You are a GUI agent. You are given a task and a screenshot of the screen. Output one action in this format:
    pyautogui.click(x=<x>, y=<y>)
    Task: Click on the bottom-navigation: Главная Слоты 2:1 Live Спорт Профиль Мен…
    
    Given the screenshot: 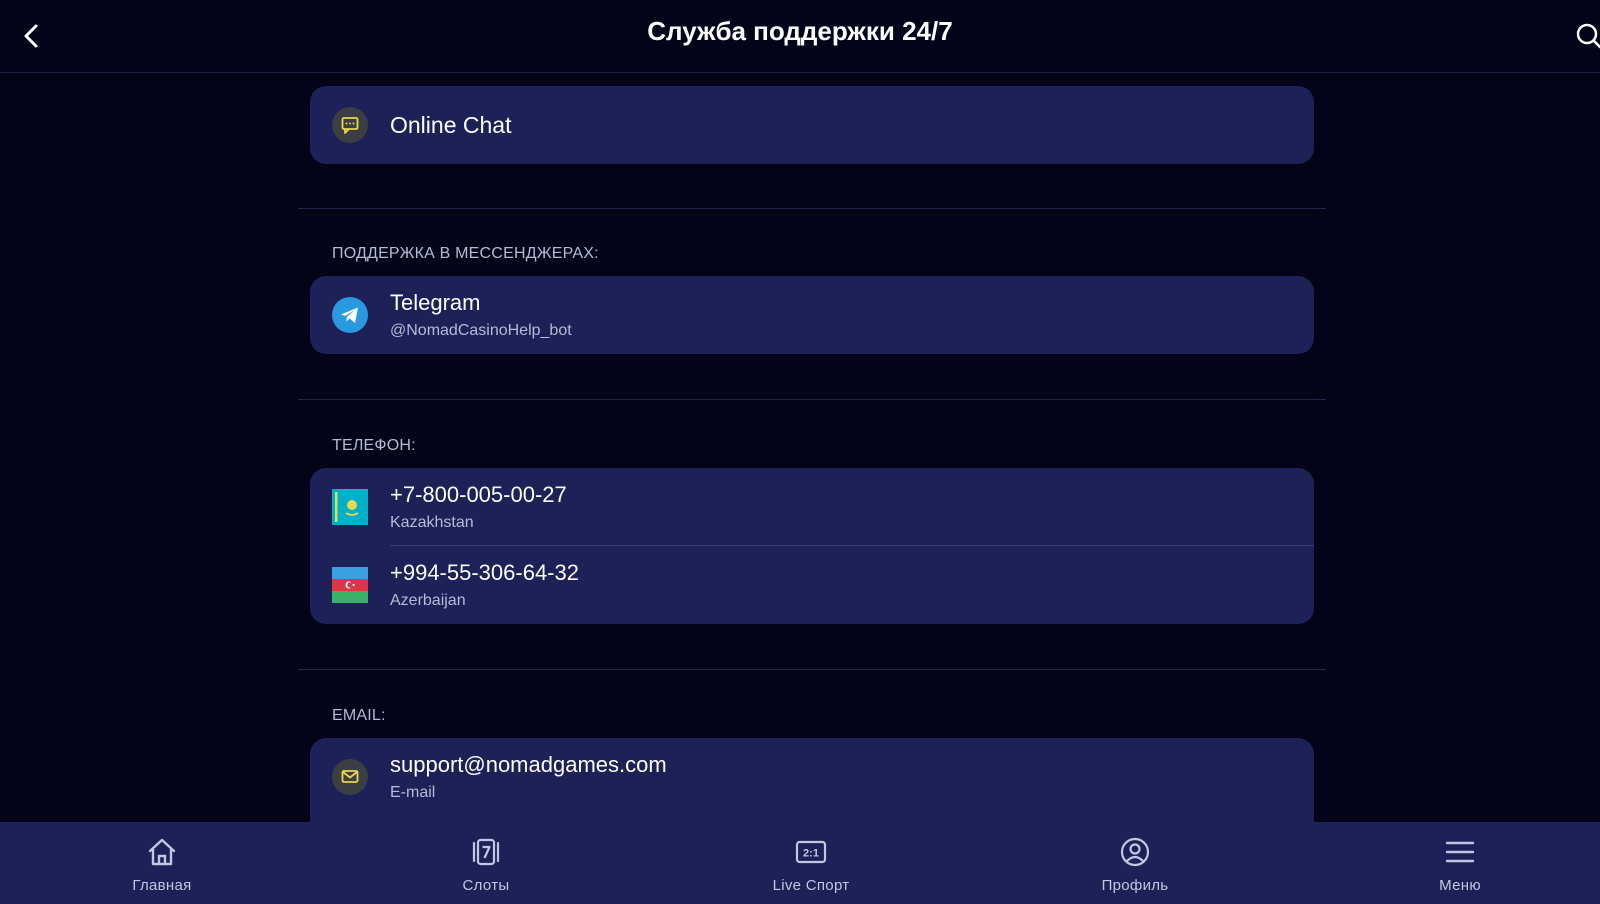 What is the action you would take?
    pyautogui.click(x=800, y=863)
    